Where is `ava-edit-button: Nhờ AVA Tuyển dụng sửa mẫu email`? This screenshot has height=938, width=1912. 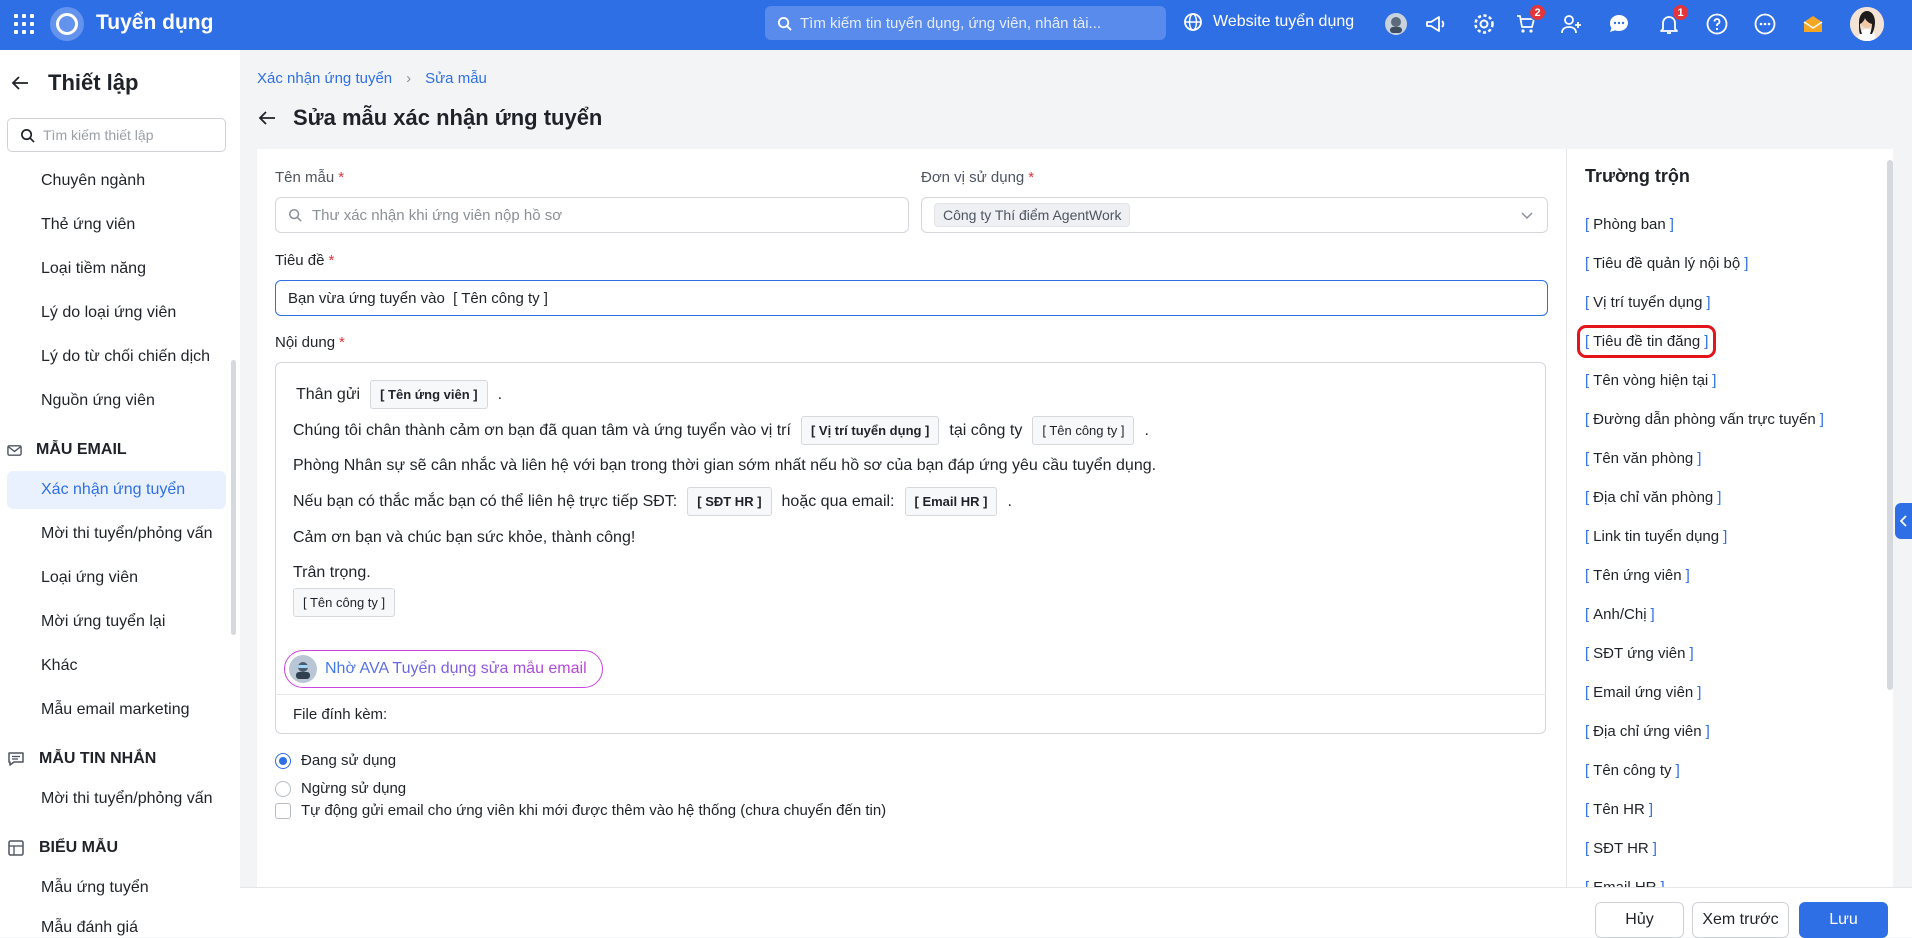
ava-edit-button: Nhờ AVA Tuyển dụng sửa mẫu email is located at coordinates (443, 669).